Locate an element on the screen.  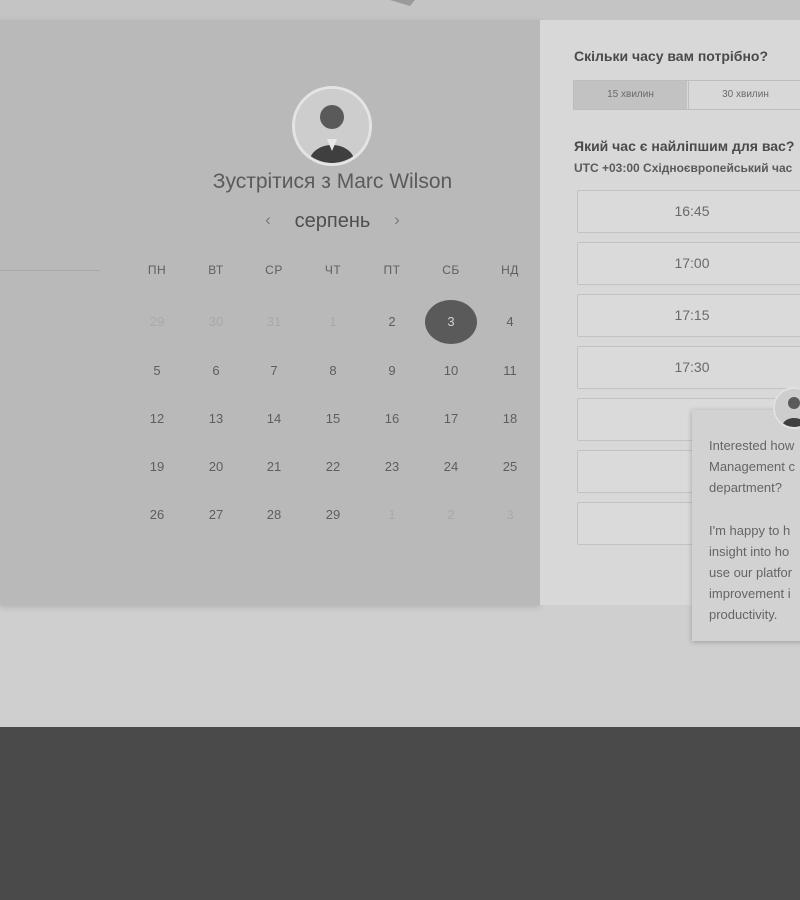
calendar-day: 20 is located at coordinates (216, 467).